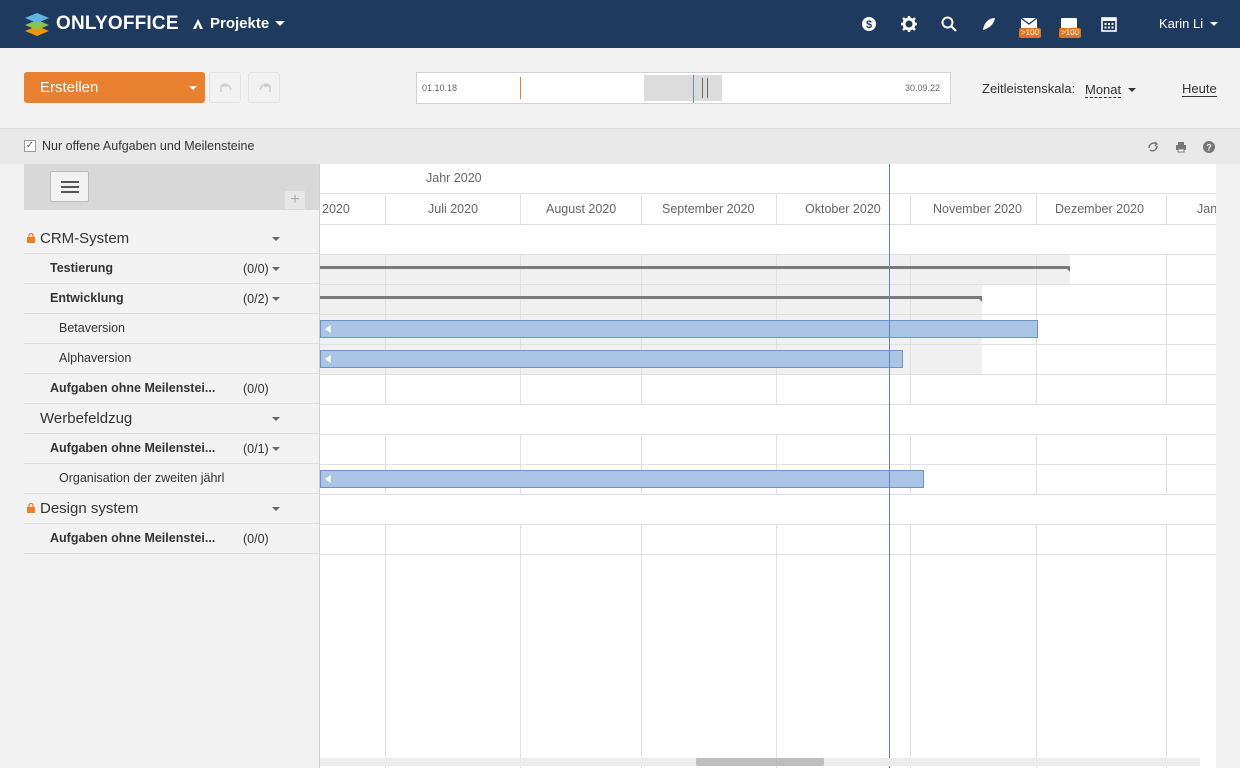  I want to click on milestone-name: Entwicklung, so click(87, 298).